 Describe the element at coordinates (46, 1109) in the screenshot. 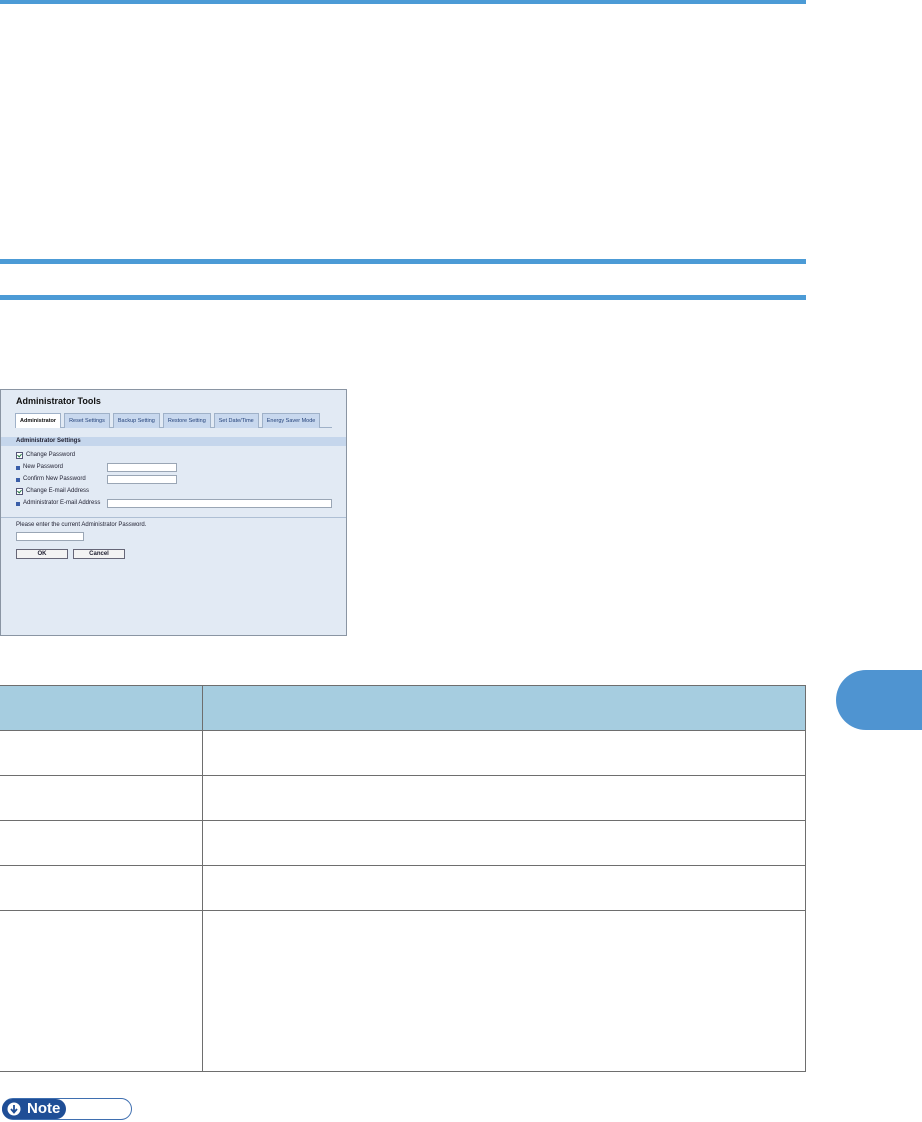

I see `note-label: Note` at that location.